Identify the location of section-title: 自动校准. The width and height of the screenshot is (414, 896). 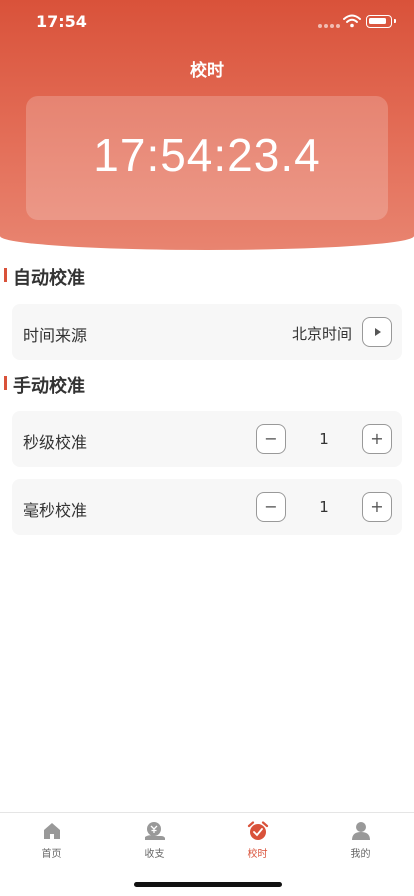
(49, 278).